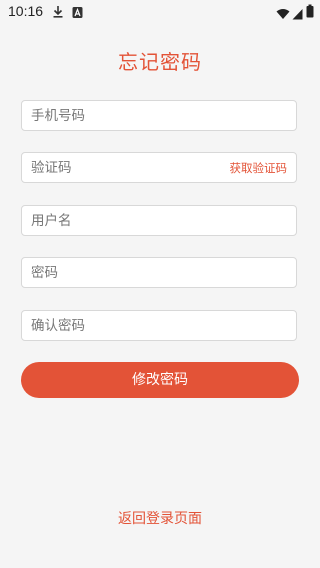 The height and width of the screenshot is (568, 320). I want to click on verification-code-field: 获取验证码, so click(159, 167).